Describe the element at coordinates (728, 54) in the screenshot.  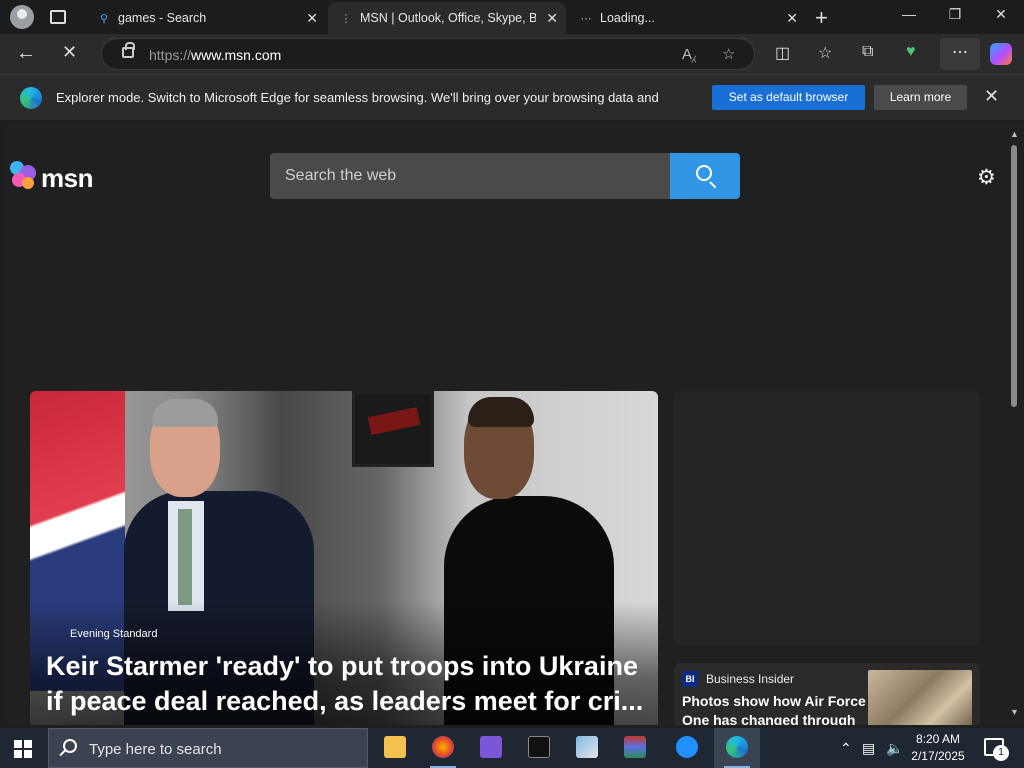
I see `favorite-star-icon: ☆` at that location.